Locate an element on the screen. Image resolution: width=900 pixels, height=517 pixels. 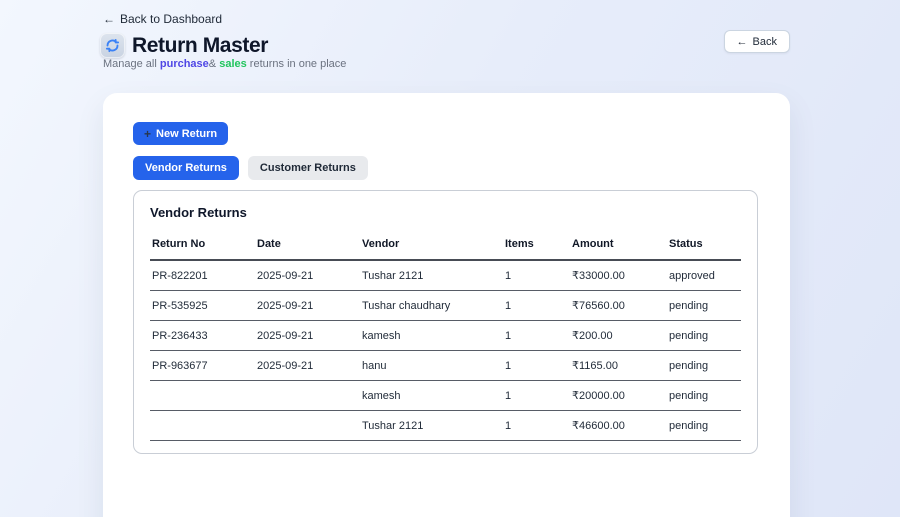
tab-vendor-returns: Vendor Returns is located at coordinates (186, 168).